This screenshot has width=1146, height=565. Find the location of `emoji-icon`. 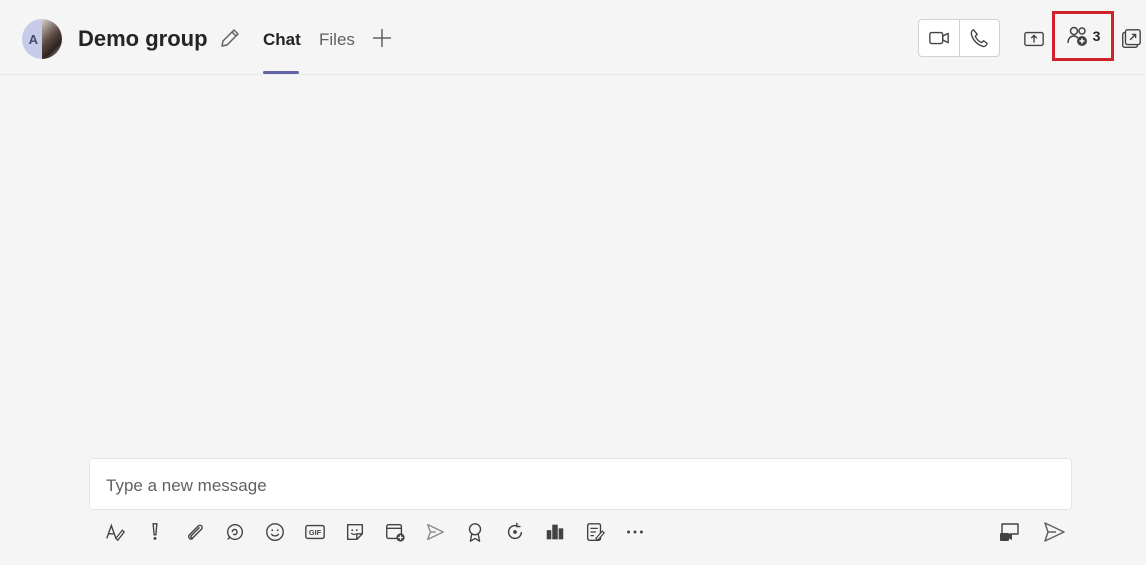

emoji-icon is located at coordinates (275, 532).